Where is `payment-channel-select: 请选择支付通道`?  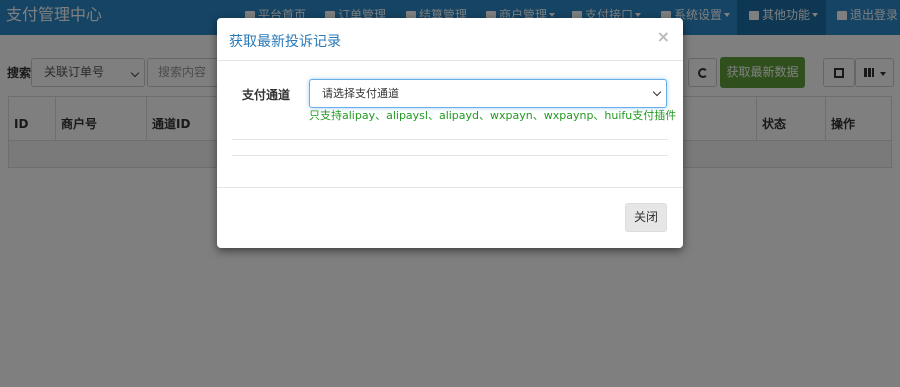 payment-channel-select: 请选择支付通道 is located at coordinates (488, 93).